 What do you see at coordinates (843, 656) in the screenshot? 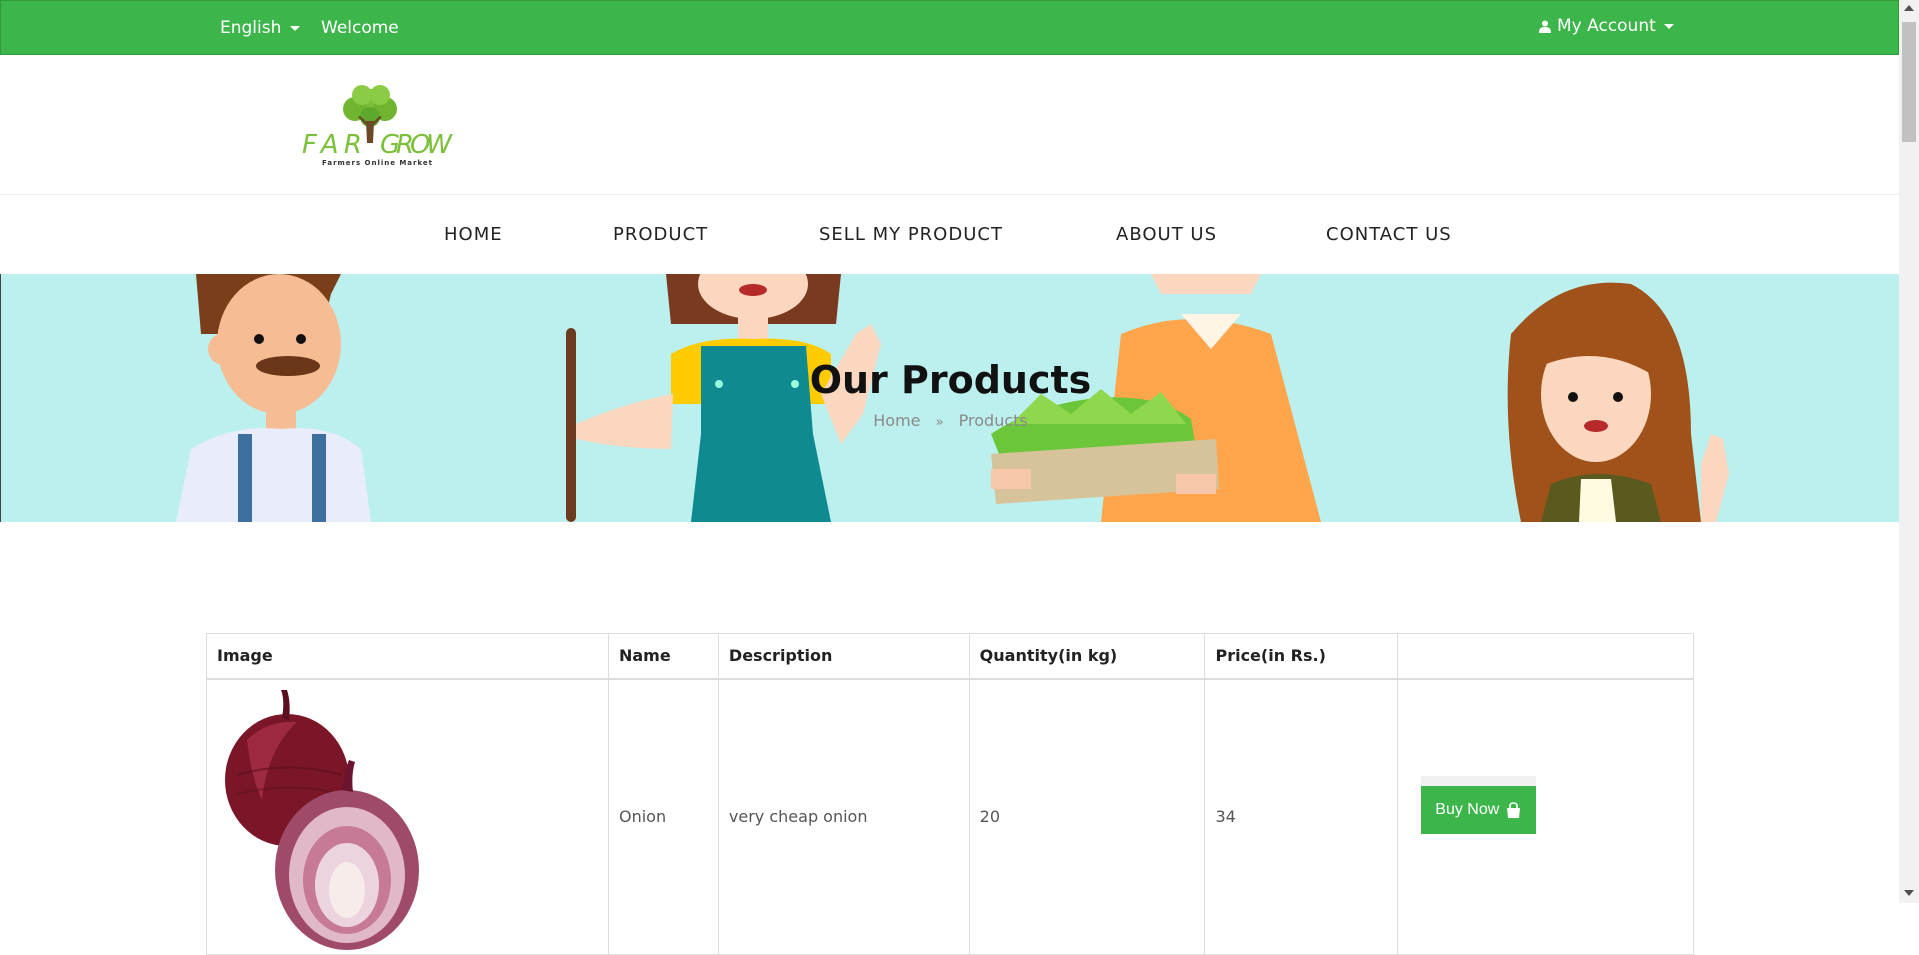
I see `column-header-description: Description` at bounding box center [843, 656].